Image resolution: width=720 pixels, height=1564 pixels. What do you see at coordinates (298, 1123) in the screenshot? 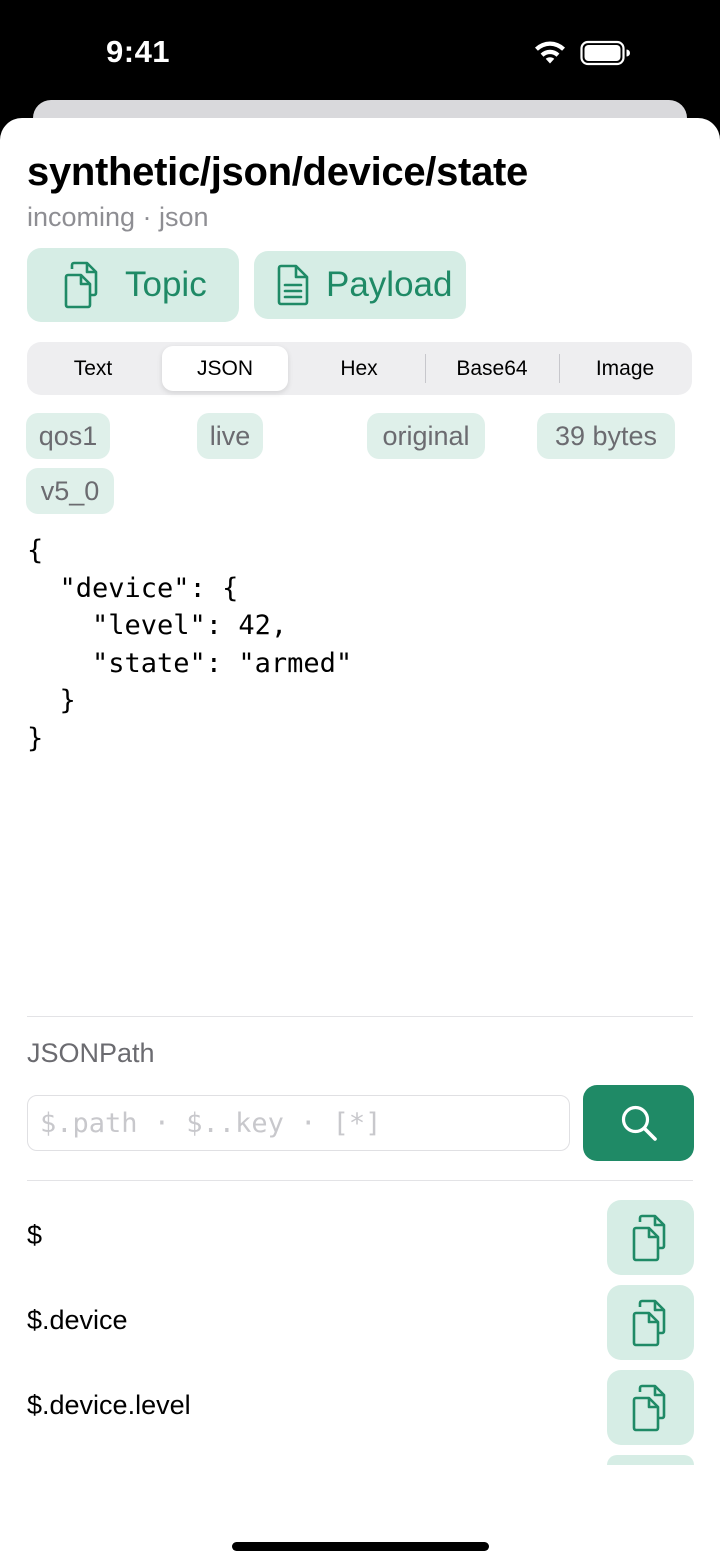
I see `jsonpath-input` at bounding box center [298, 1123].